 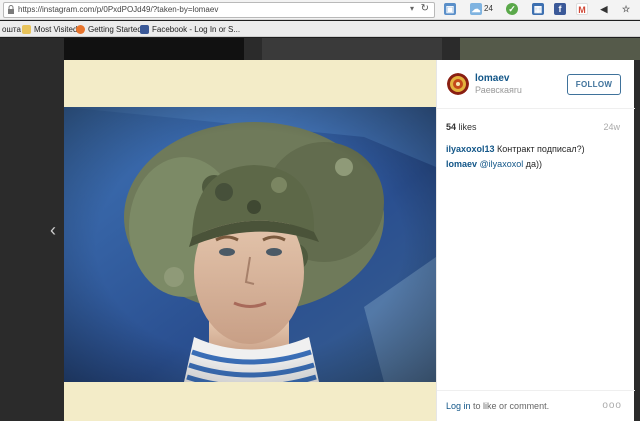 What do you see at coordinates (80, 29) in the screenshot?
I see `firefox-icon` at bounding box center [80, 29].